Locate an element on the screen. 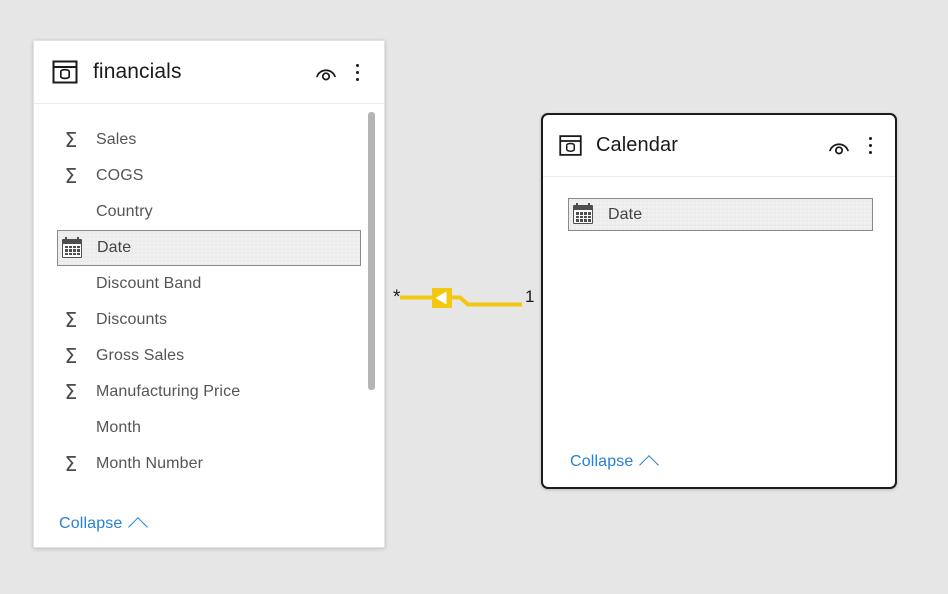  field-label: Month Number is located at coordinates (150, 463).